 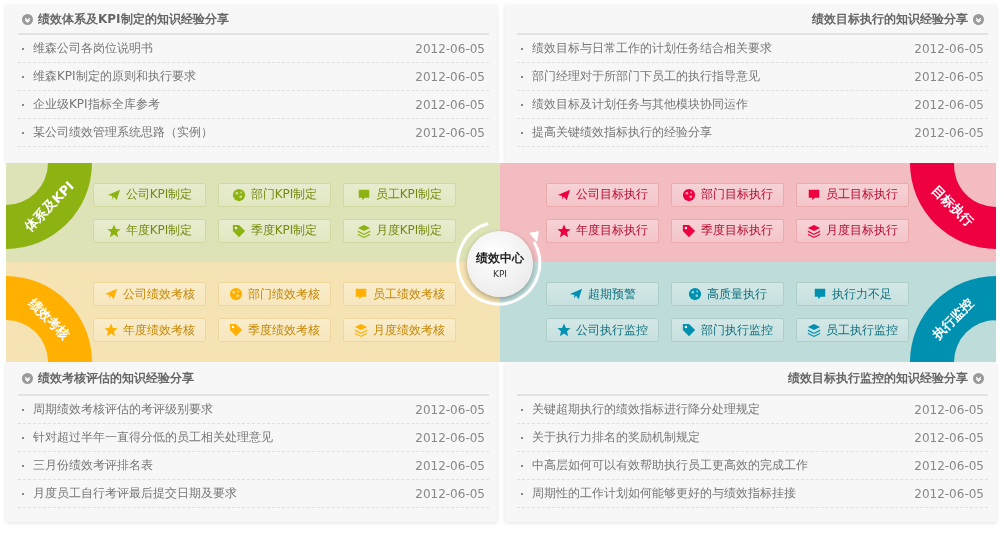 What do you see at coordinates (133, 19) in the screenshot?
I see `panel-title: 绩效体系及KPI制定的知识经验分享` at bounding box center [133, 19].